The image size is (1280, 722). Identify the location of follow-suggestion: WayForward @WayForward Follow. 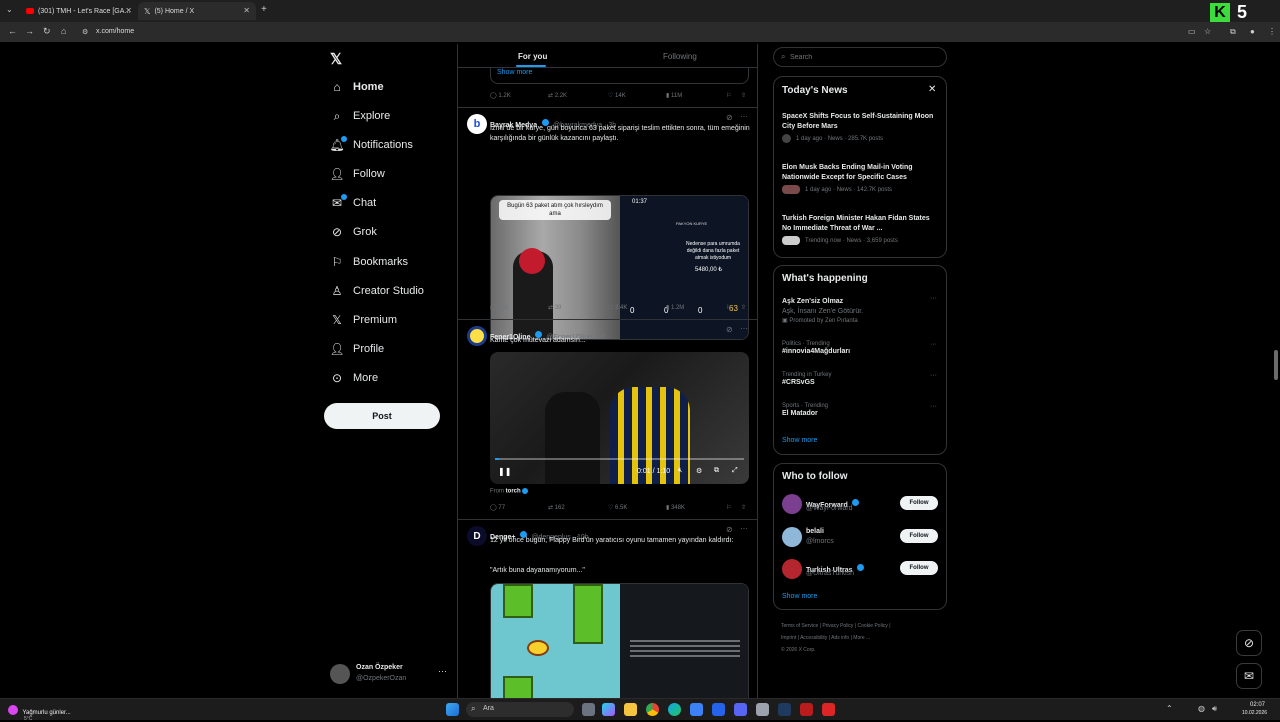
(862, 504).